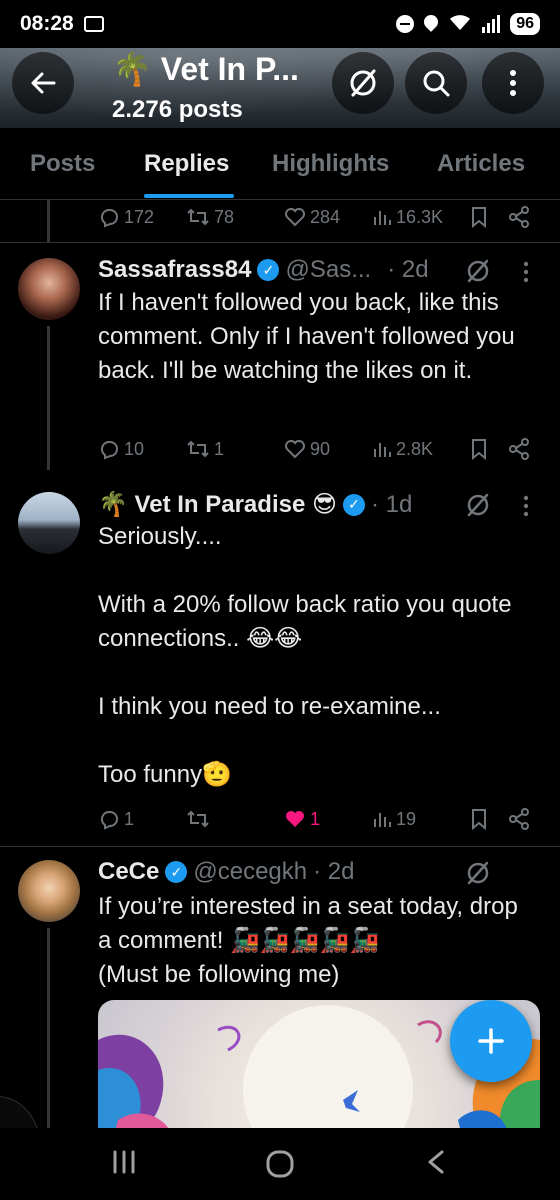  I want to click on more-options-button, so click(513, 83).